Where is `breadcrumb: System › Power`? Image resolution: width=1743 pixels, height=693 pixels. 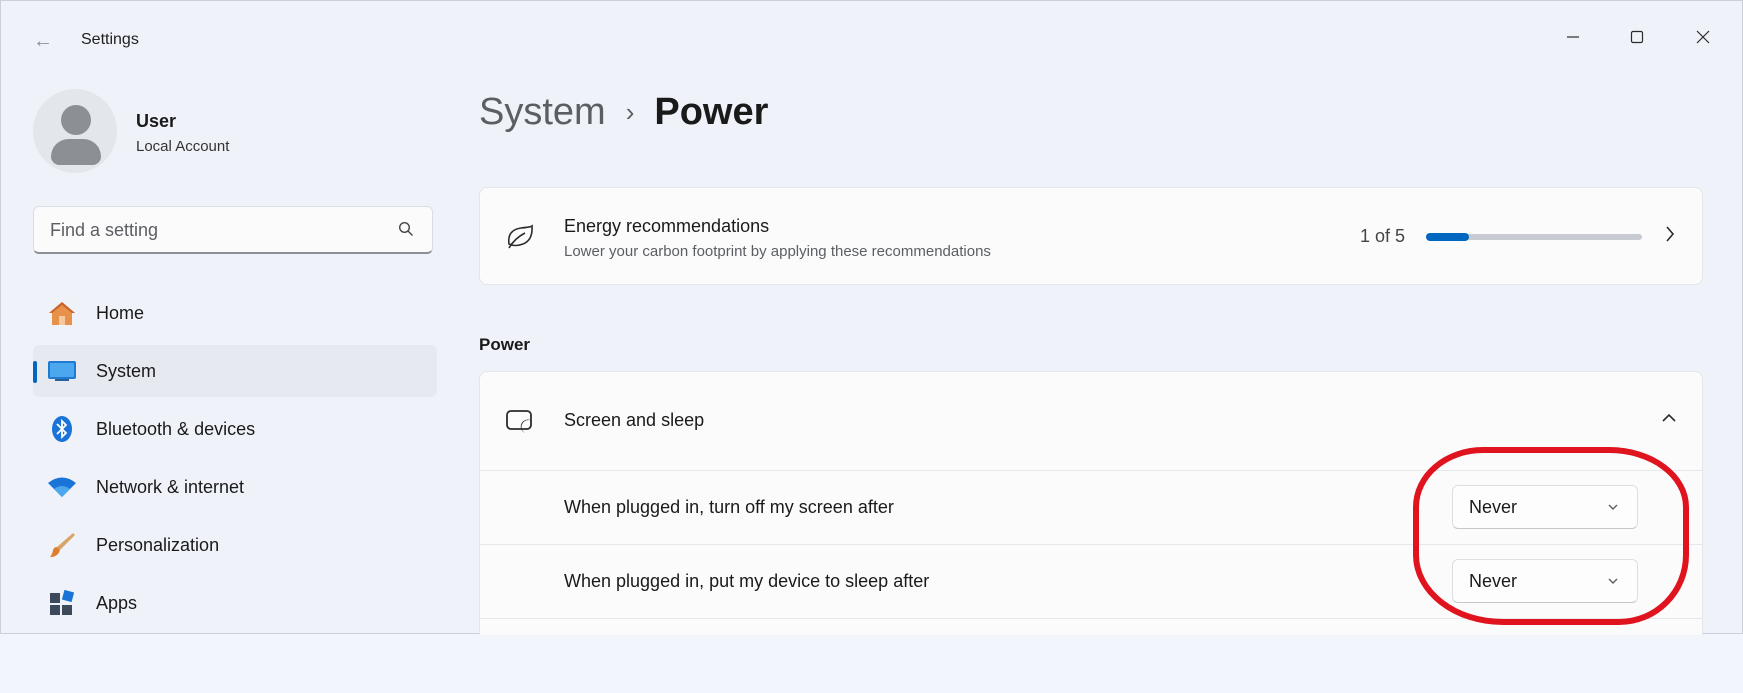 breadcrumb: System › Power is located at coordinates (623, 112).